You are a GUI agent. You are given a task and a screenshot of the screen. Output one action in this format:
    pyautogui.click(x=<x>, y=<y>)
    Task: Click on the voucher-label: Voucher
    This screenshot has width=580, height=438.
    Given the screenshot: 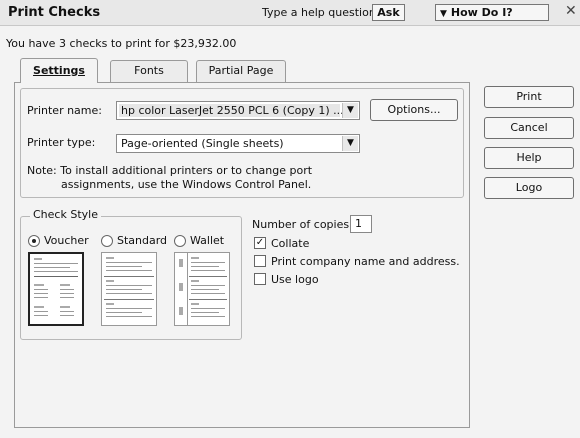 What is the action you would take?
    pyautogui.click(x=66, y=240)
    